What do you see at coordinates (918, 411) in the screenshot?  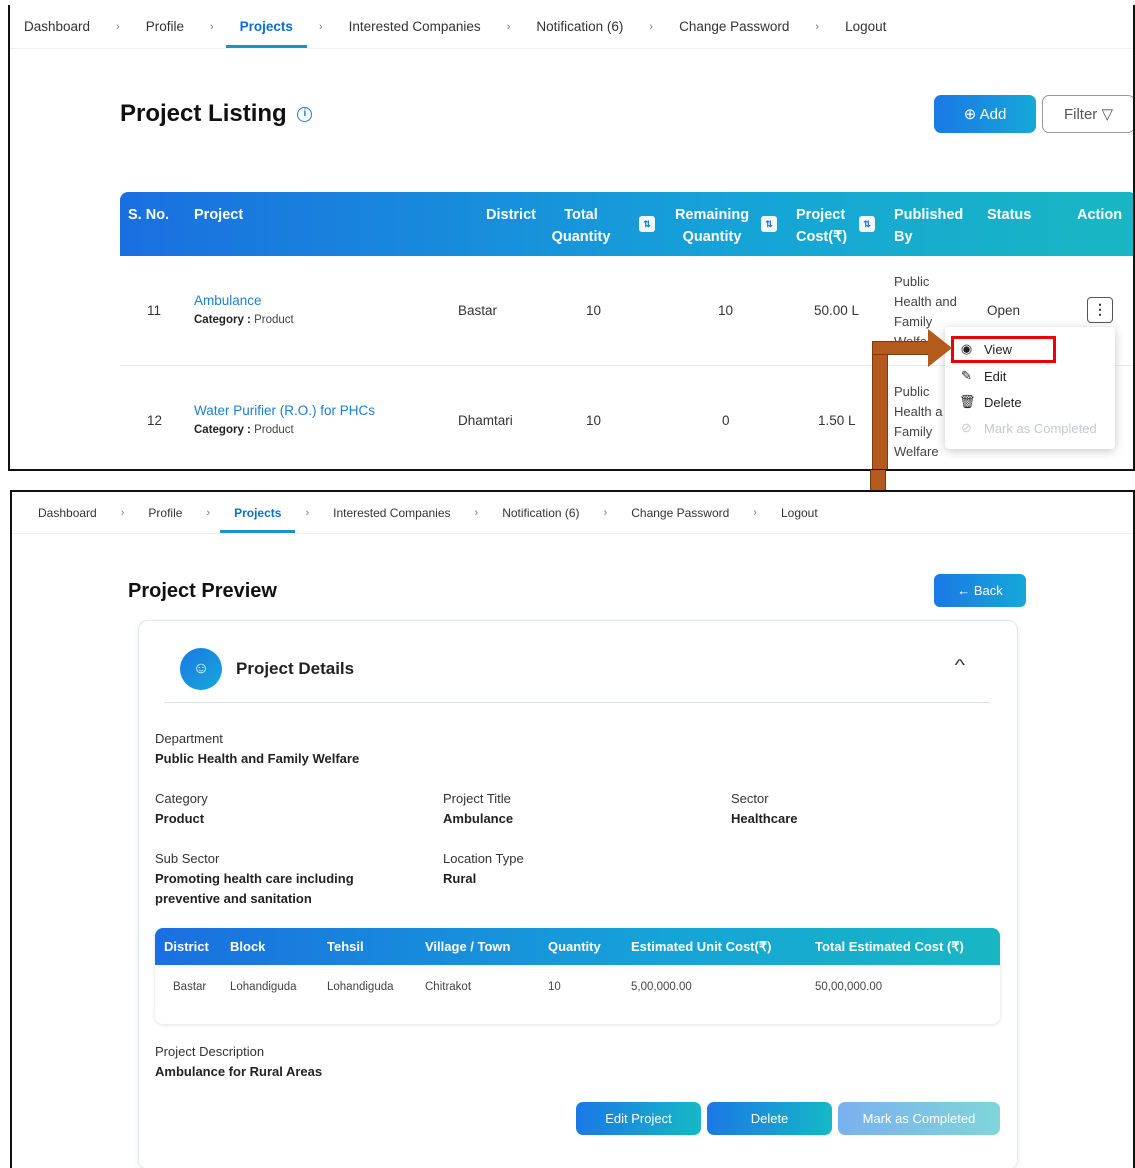 I see `published-line: Health a` at bounding box center [918, 411].